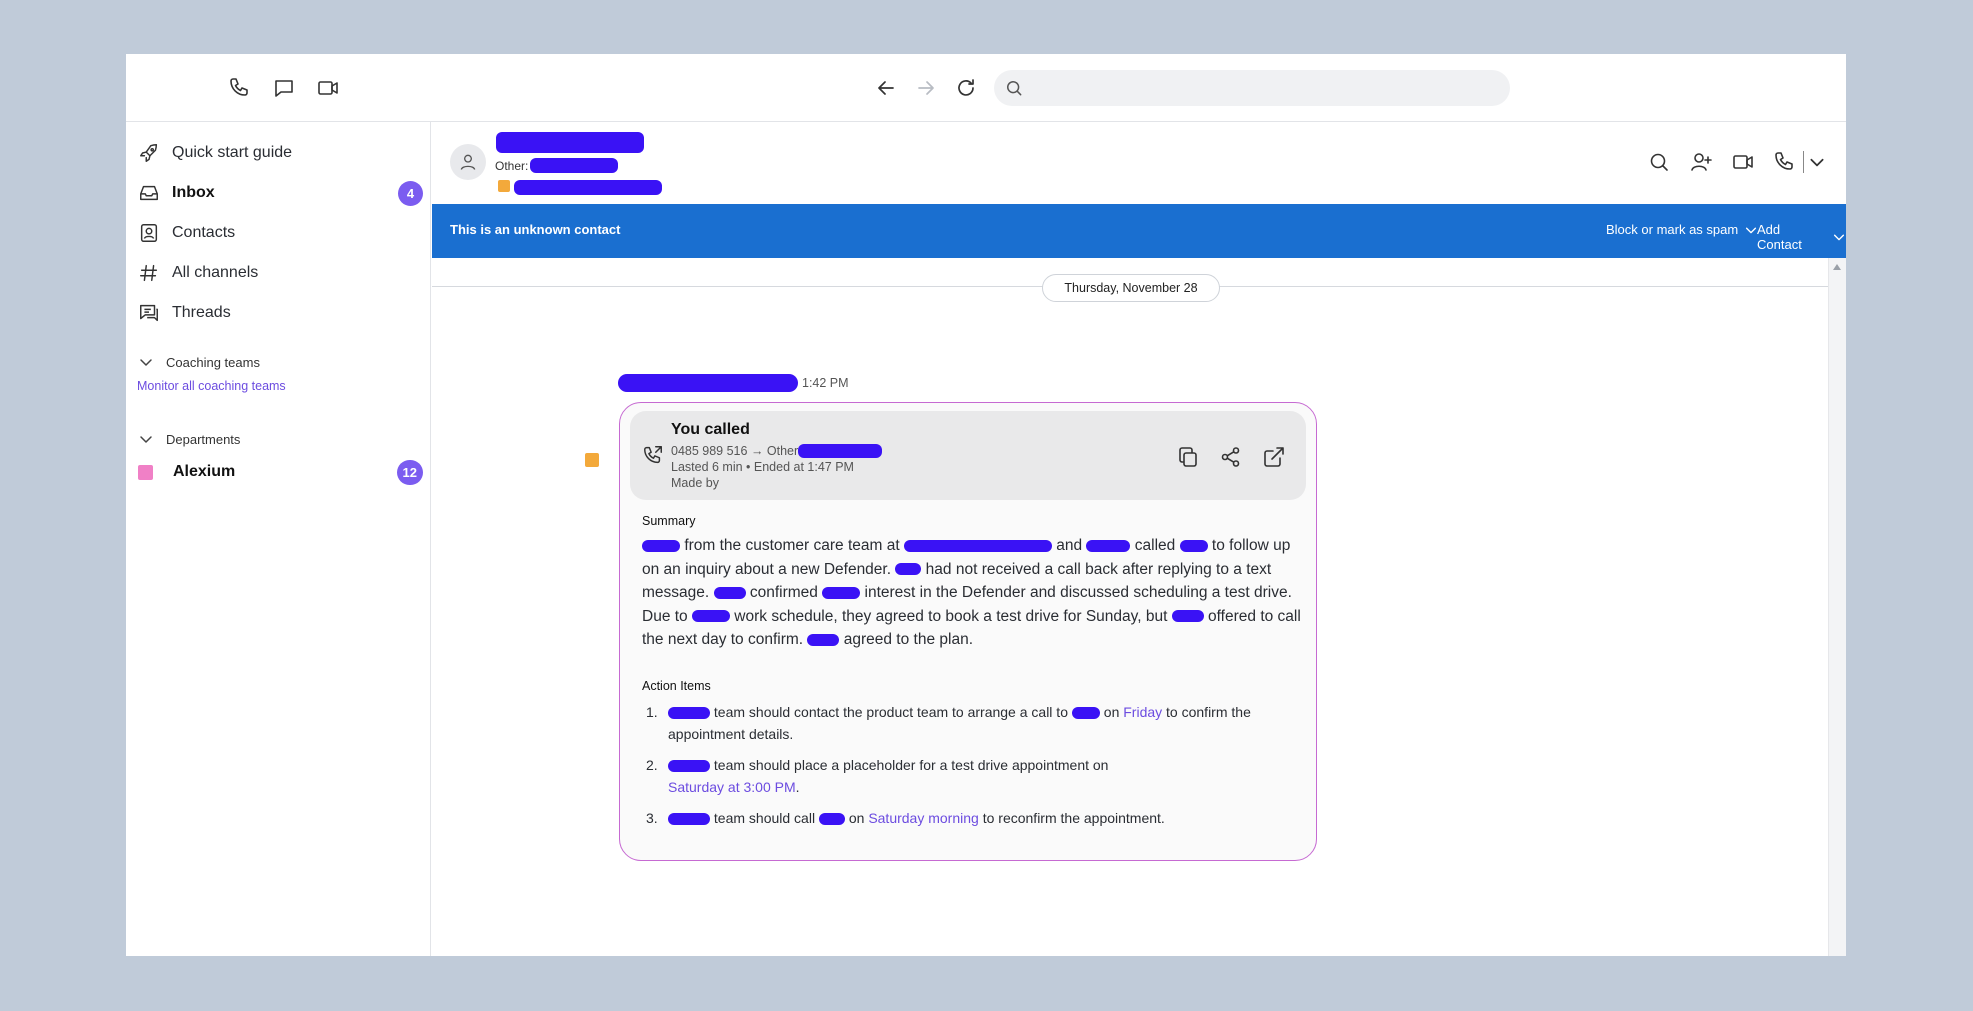 The height and width of the screenshot is (1011, 1973). Describe the element at coordinates (193, 192) in the screenshot. I see `sidebar-item-label: Inbox` at that location.